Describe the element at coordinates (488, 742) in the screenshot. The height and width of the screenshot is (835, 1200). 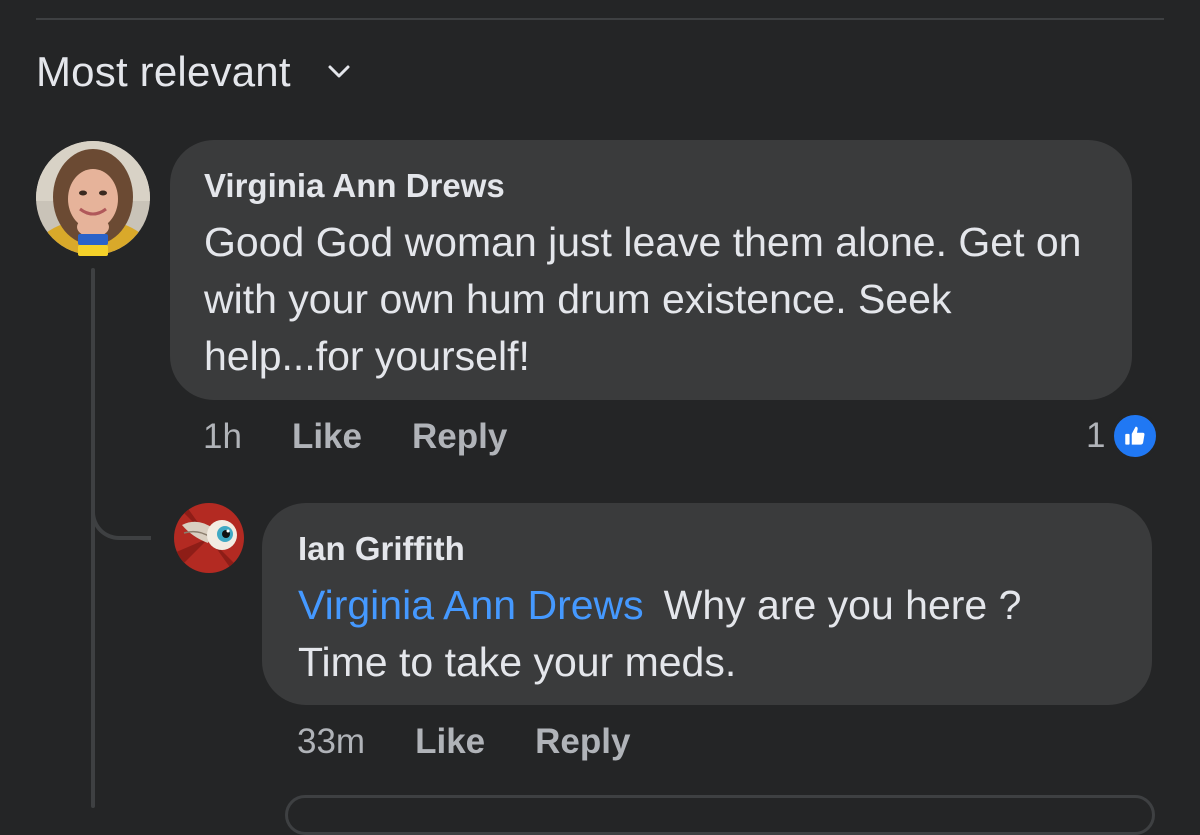
I see `reply-actions: 33m Like Reply` at that location.